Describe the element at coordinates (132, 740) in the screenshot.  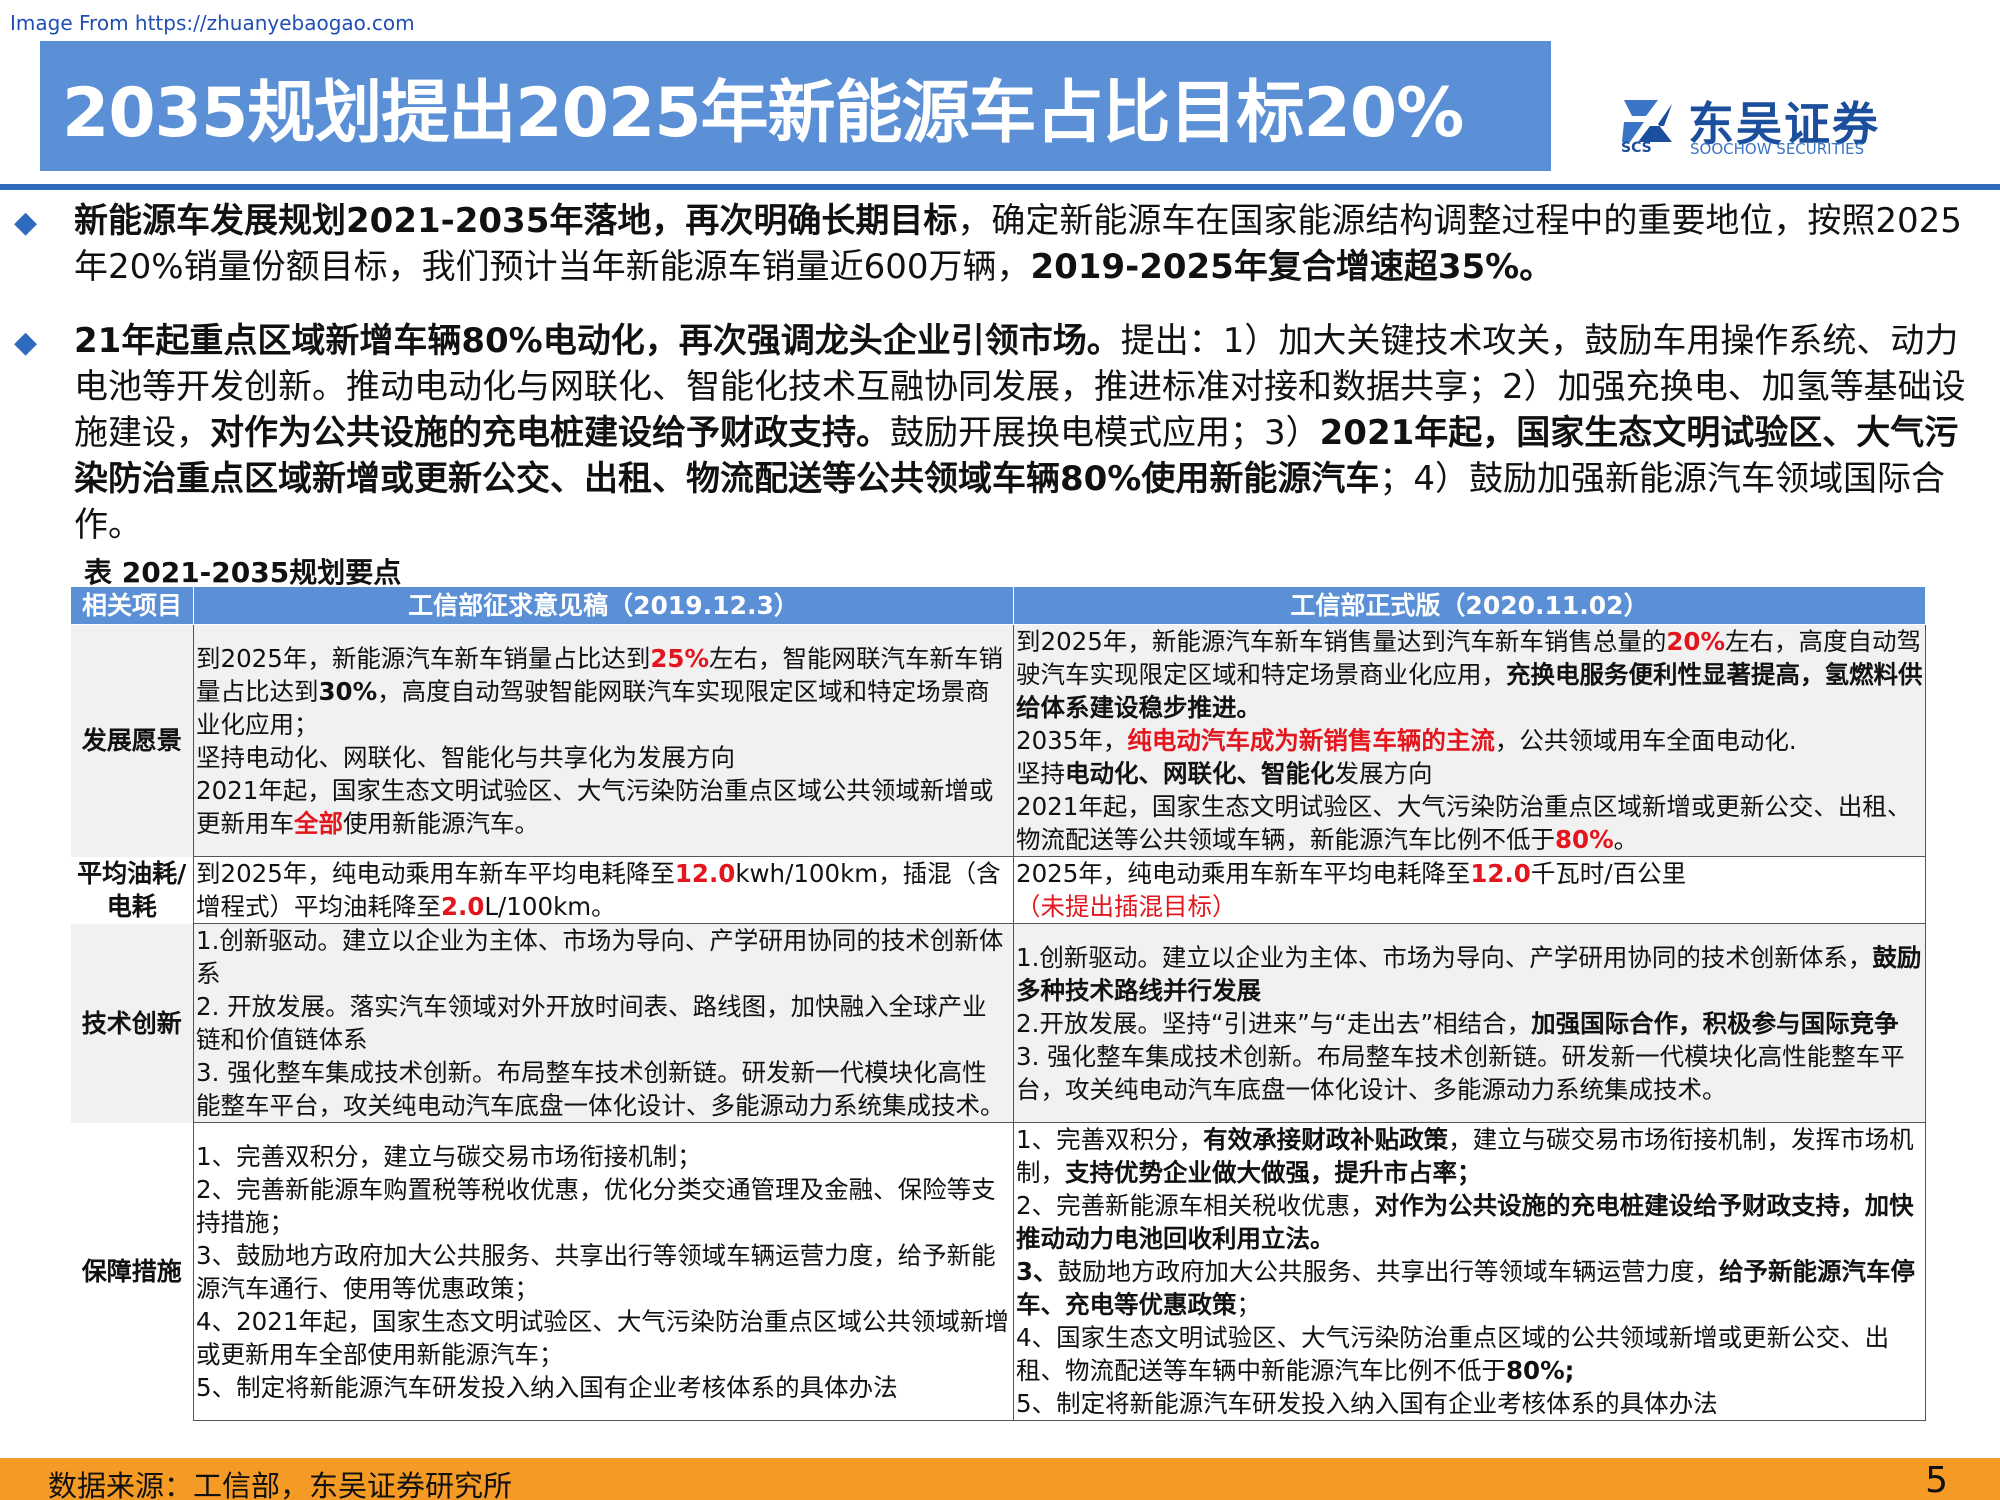
I see `row-label: 发展愿景` at that location.